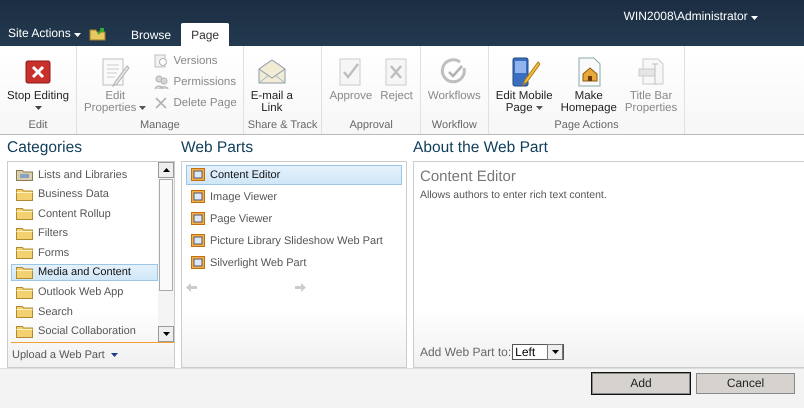  Describe the element at coordinates (294, 262) in the screenshot. I see `web-part-item: Silverlight Web Part` at that location.